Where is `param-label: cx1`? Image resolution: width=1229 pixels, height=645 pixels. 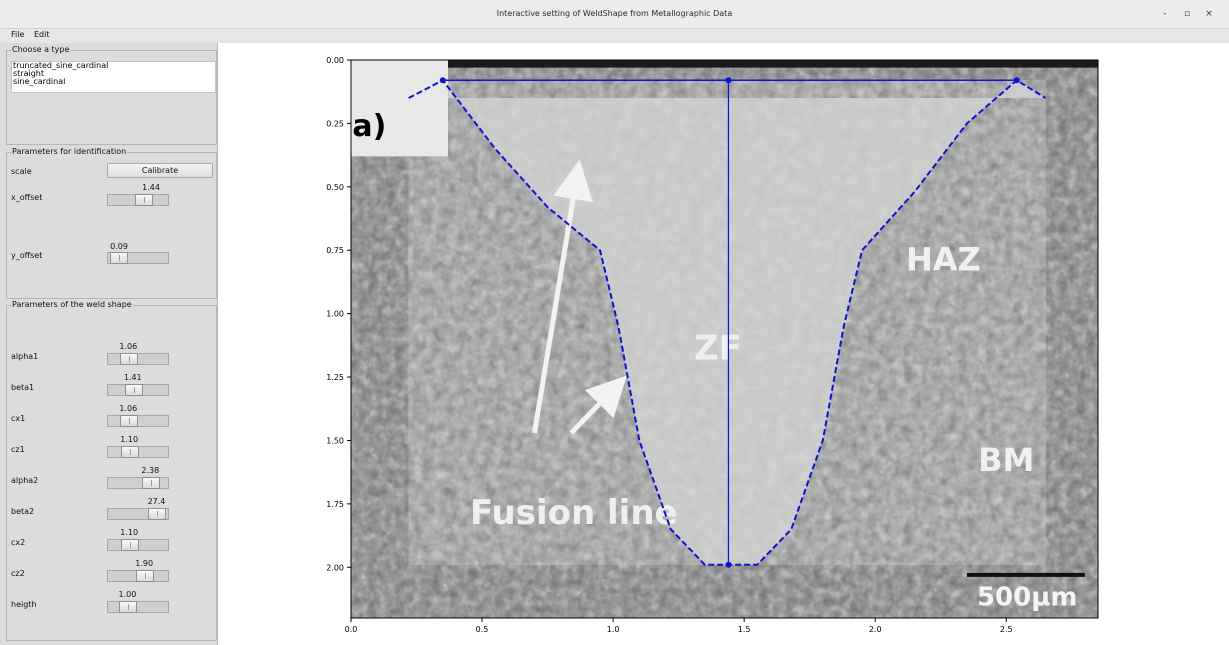
param-label: cx1 is located at coordinates (18, 418).